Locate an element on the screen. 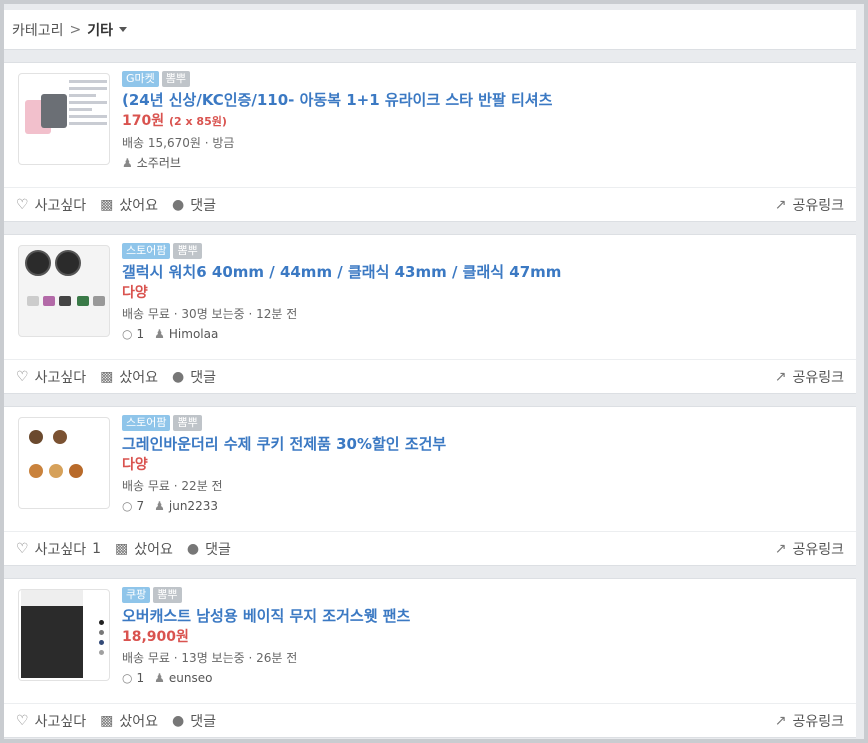 The height and width of the screenshot is (743, 868). post-user: 소주러브 is located at coordinates (159, 163).